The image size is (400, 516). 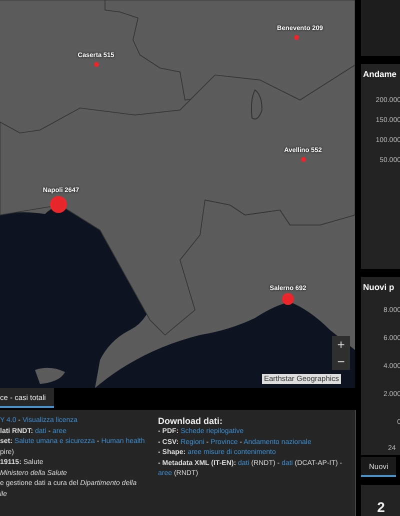 What do you see at coordinates (191, 421) in the screenshot?
I see `download-heading: Download dati:` at bounding box center [191, 421].